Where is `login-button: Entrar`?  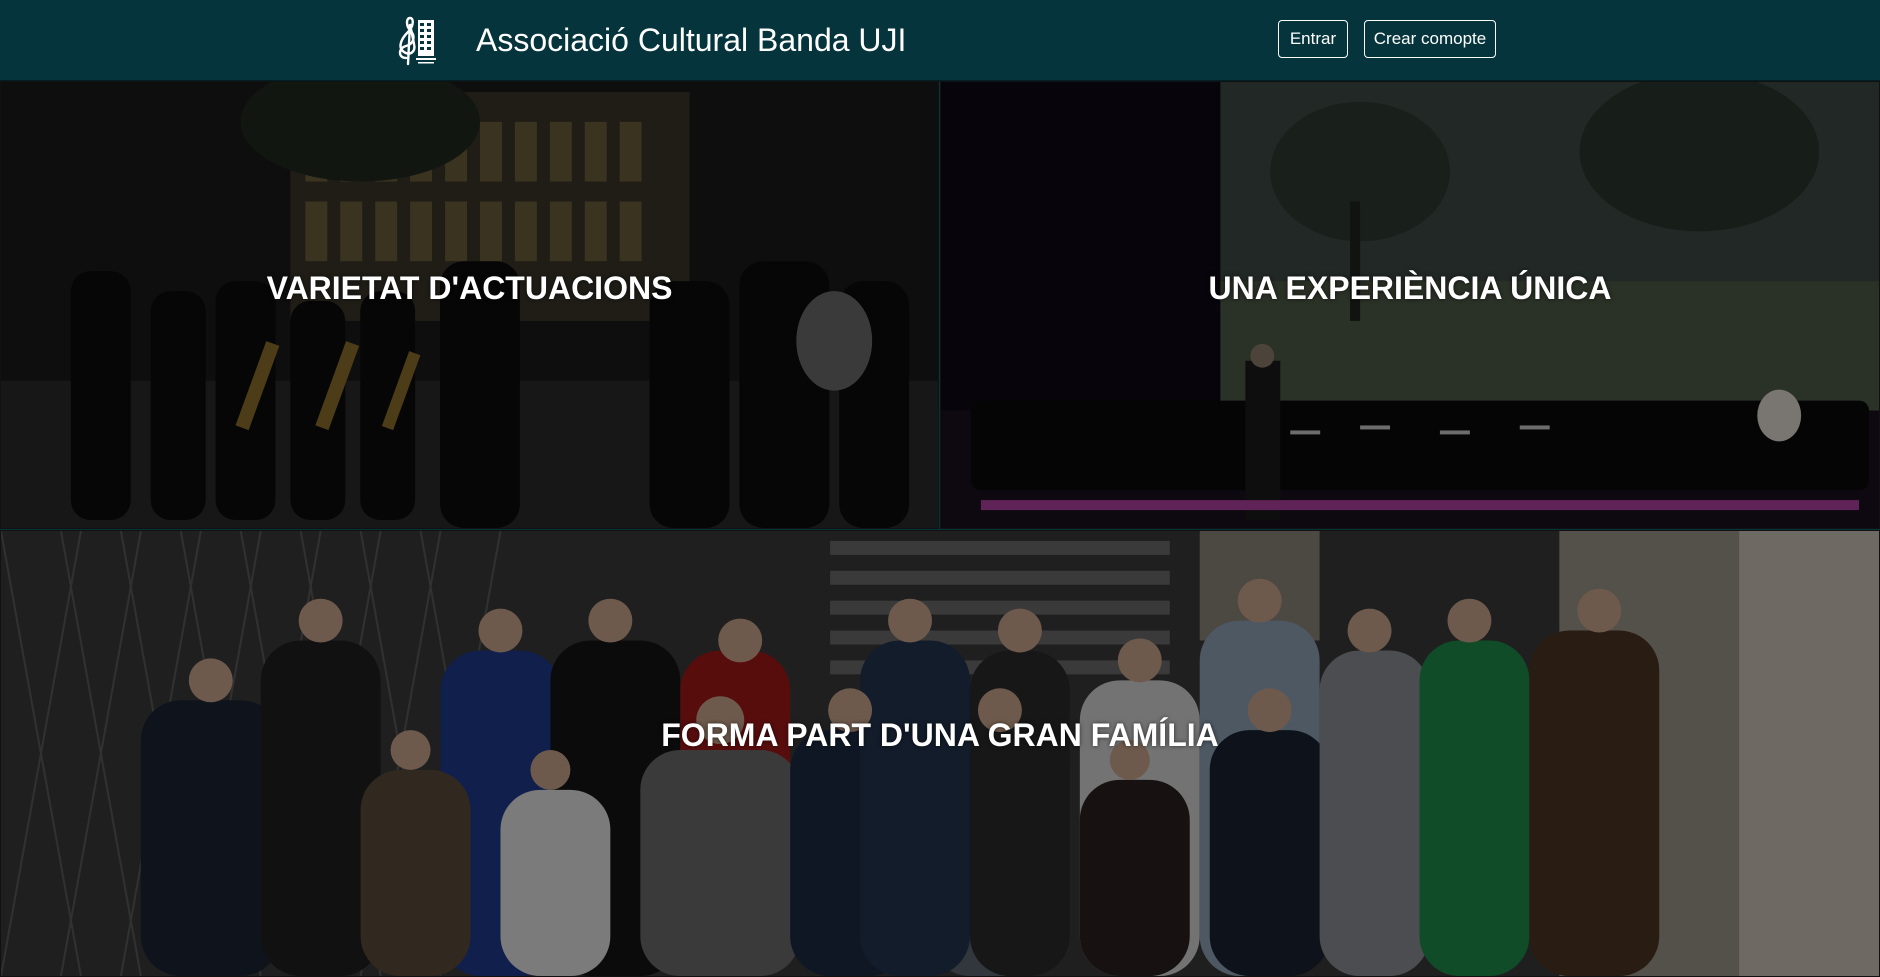
login-button: Entrar is located at coordinates (1313, 39).